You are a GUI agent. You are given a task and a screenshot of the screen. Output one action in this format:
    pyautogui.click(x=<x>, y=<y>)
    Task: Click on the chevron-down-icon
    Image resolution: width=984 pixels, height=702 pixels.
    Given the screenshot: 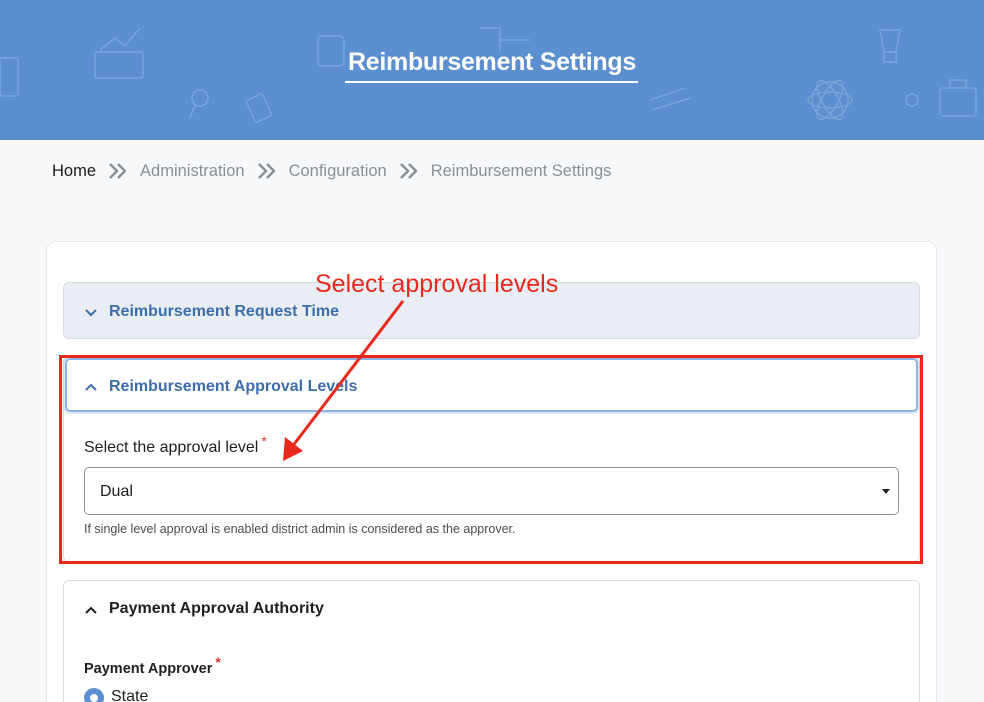 What is the action you would take?
    pyautogui.click(x=91, y=314)
    